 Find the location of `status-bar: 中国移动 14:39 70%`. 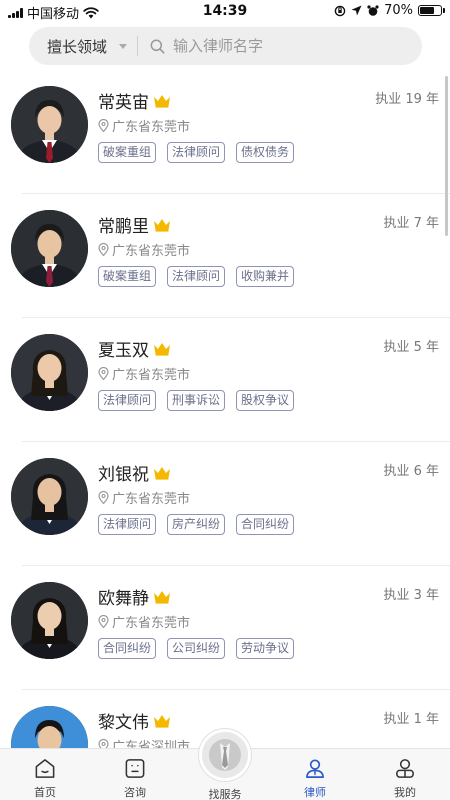

status-bar: 中国移动 14:39 70% is located at coordinates (225, 12).